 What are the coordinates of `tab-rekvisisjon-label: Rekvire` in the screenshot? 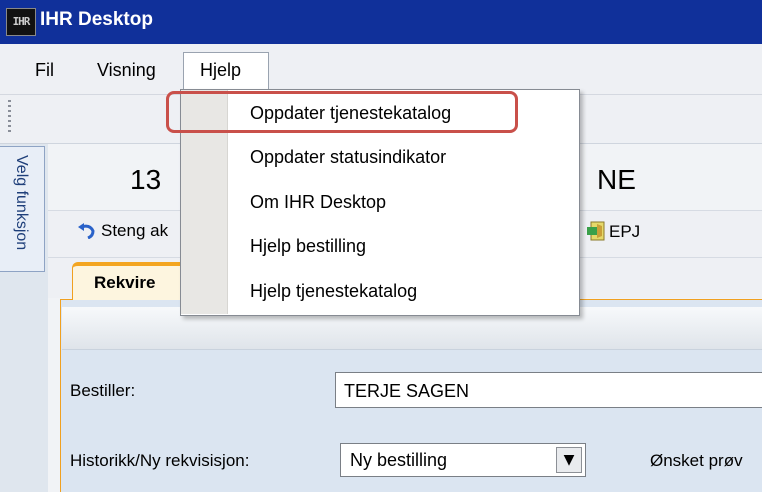 It's located at (125, 282).